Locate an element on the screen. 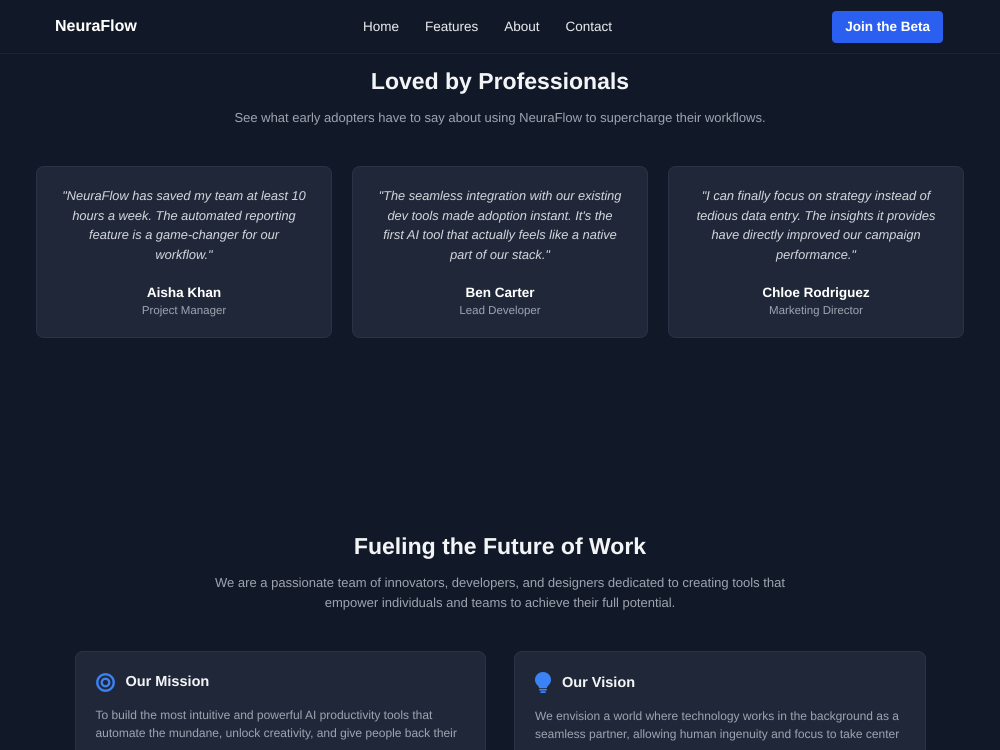 The image size is (1000, 750). card-text: To build the most intuitive and powerful AI productivity tools that automate the mundane, unlock creativity, and give people back their is located at coordinates (277, 724).